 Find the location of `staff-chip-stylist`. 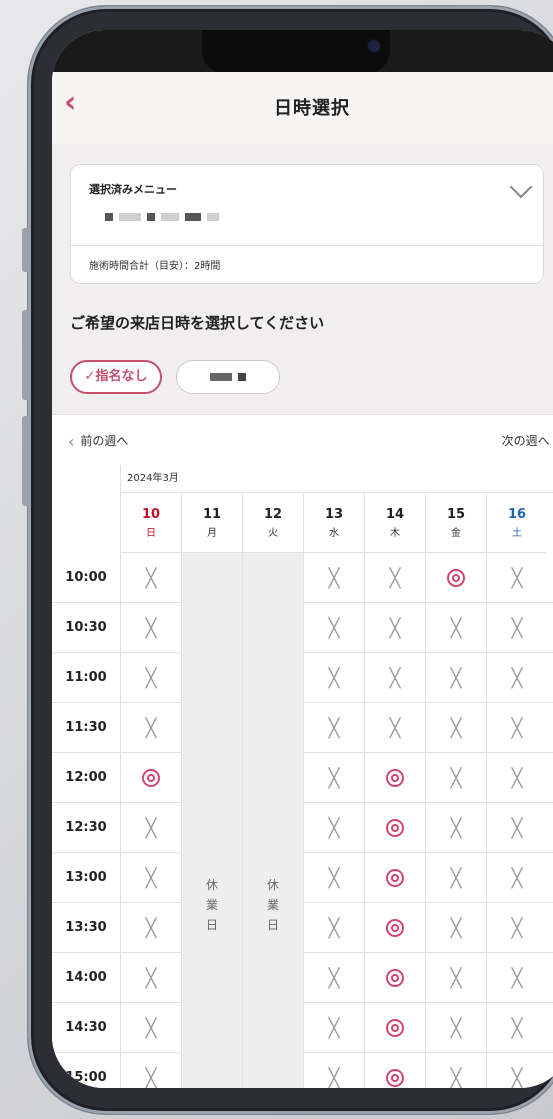

staff-chip-stylist is located at coordinates (228, 377).